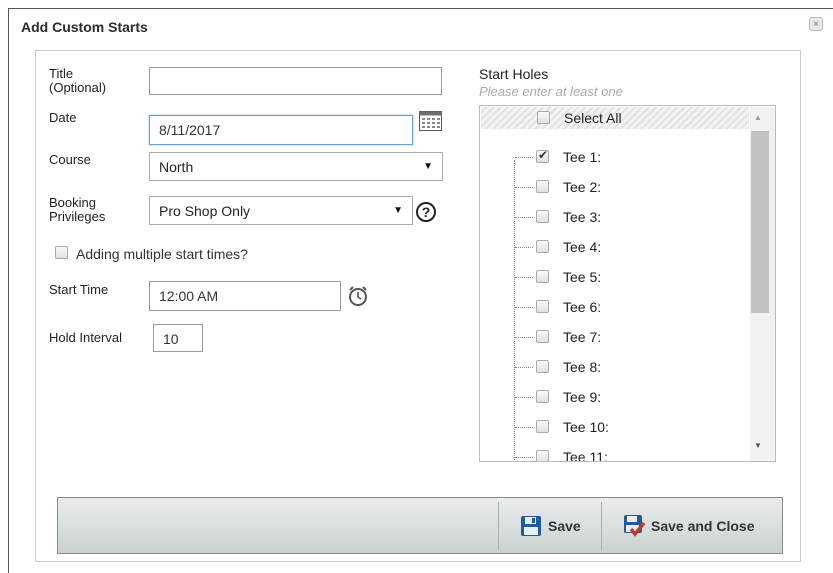 Image resolution: width=833 pixels, height=573 pixels. What do you see at coordinates (70, 159) in the screenshot?
I see `course-label: Course` at bounding box center [70, 159].